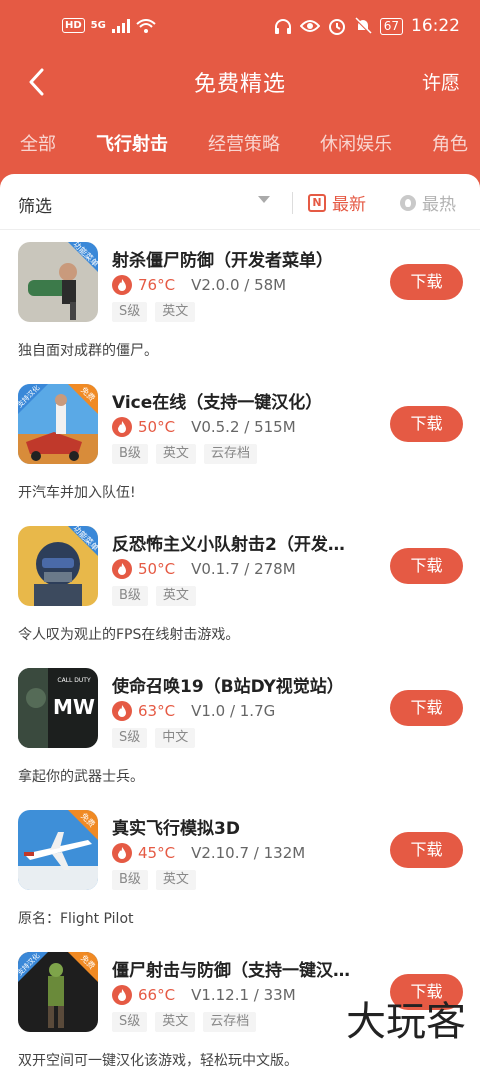 Image resolution: width=480 pixels, height=1067 pixels. What do you see at coordinates (363, 25) in the screenshot?
I see `mute-icon` at bounding box center [363, 25].